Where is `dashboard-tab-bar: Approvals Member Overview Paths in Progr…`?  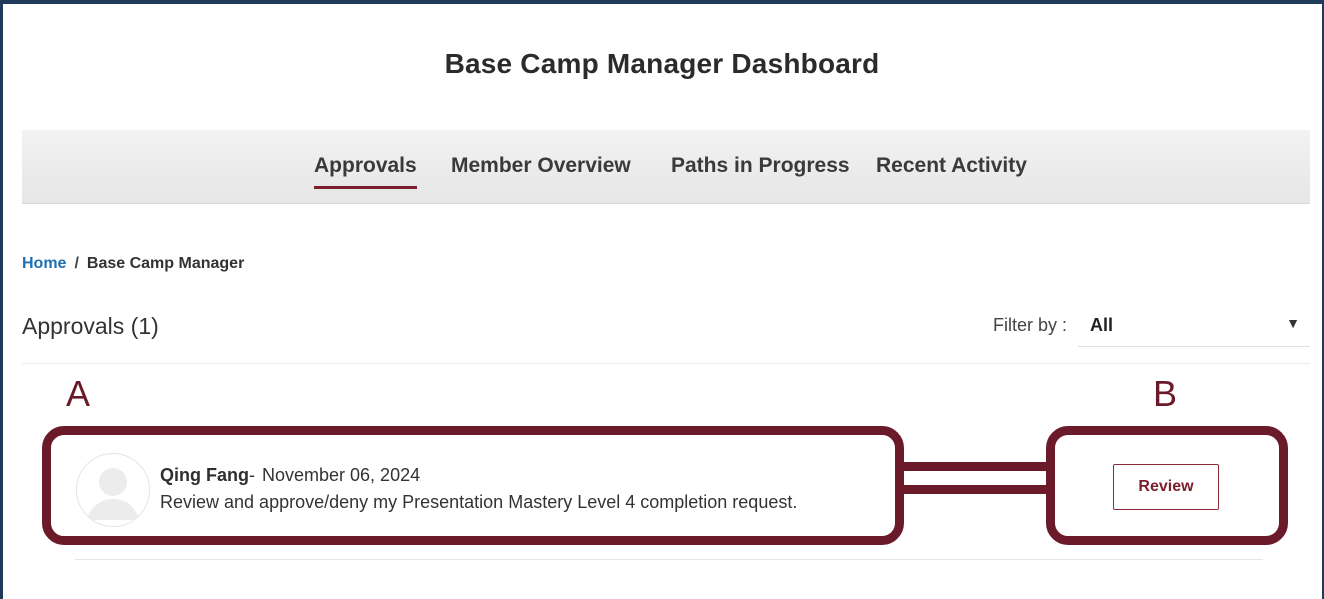
dashboard-tab-bar: Approvals Member Overview Paths in Progr… is located at coordinates (666, 167).